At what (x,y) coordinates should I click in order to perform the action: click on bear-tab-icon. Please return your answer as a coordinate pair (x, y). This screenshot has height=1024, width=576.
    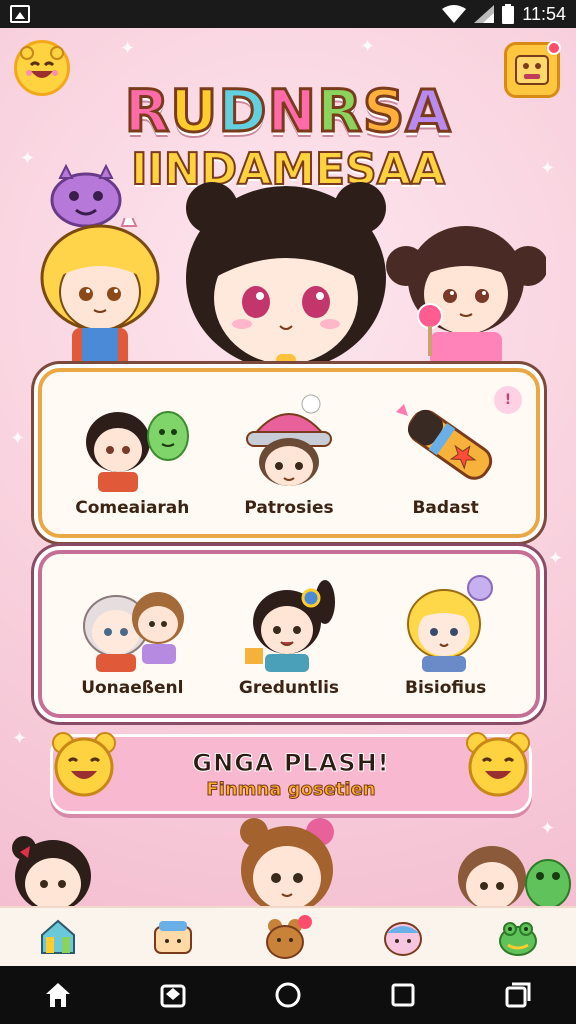
    Looking at the image, I should click on (288, 937).